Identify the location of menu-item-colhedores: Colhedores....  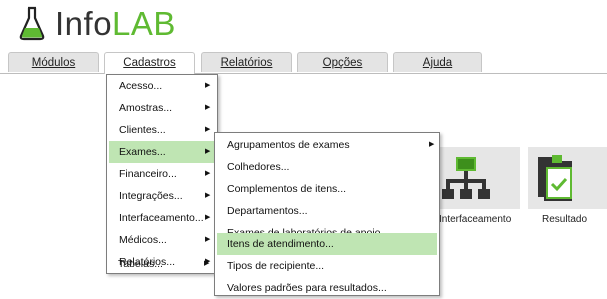
(327, 167).